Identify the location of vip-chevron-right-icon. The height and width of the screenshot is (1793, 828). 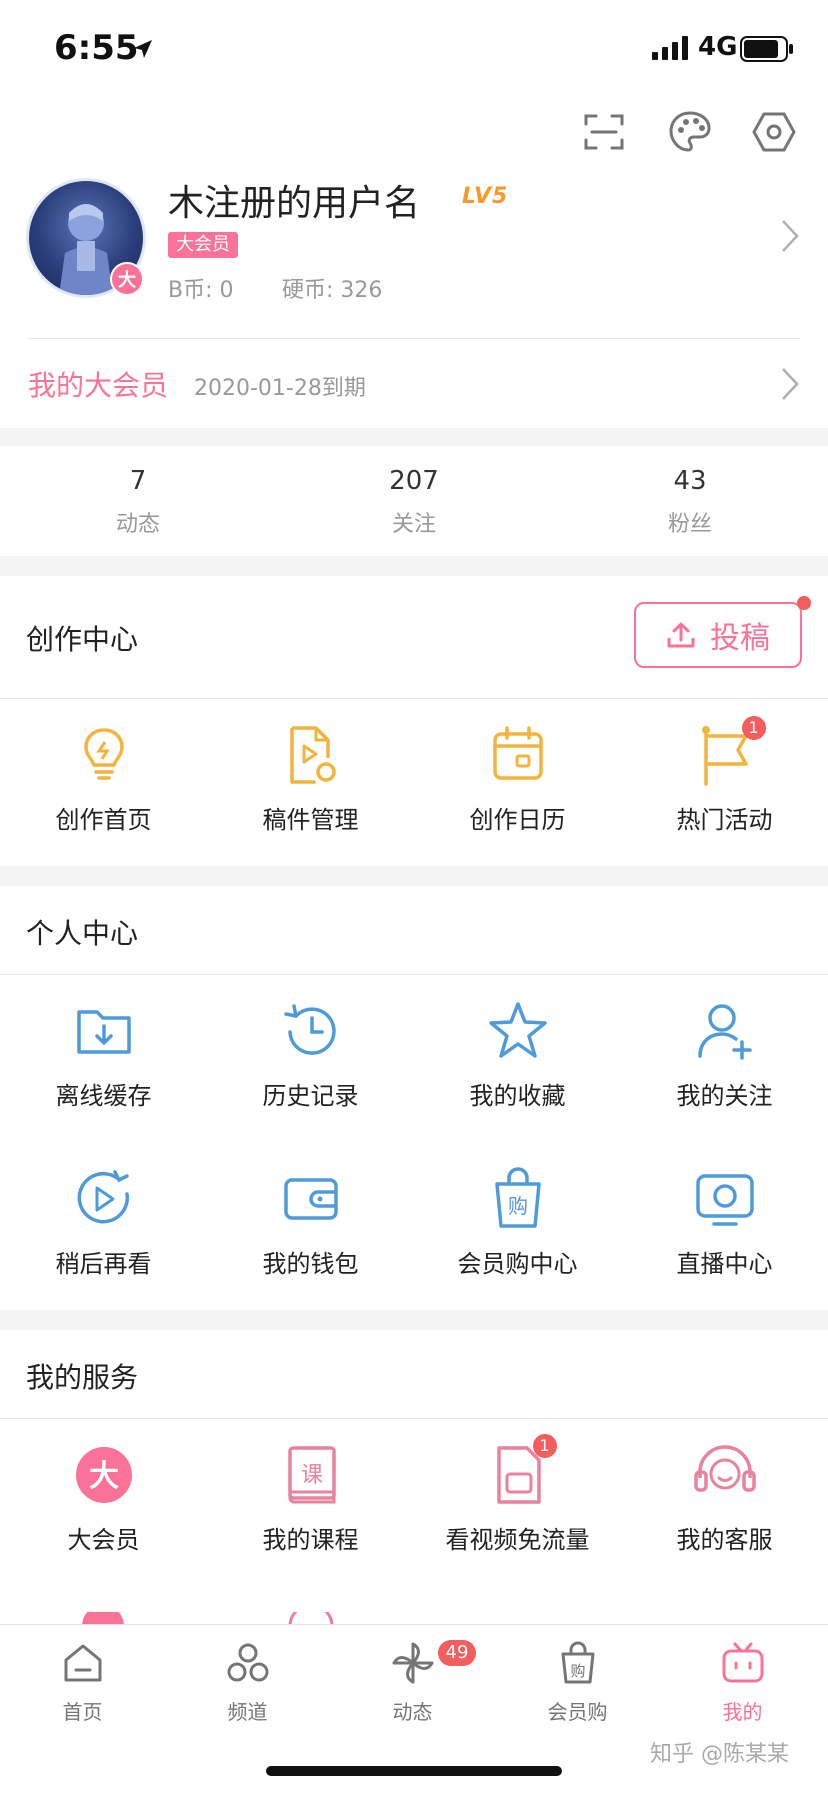
(790, 384).